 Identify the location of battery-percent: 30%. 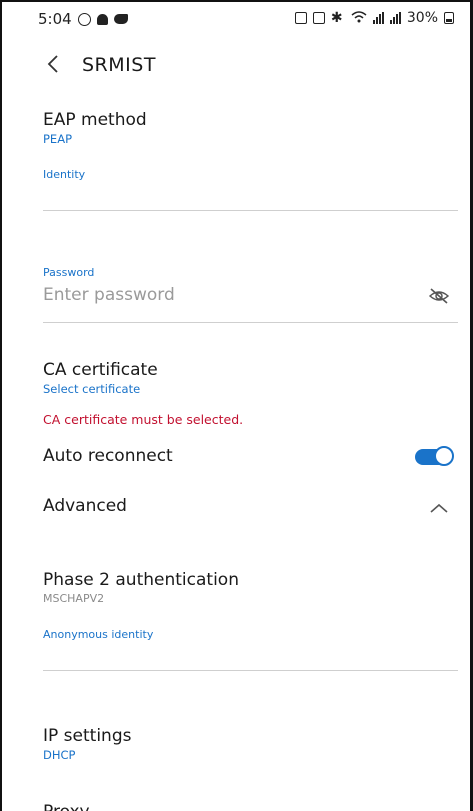
(422, 18).